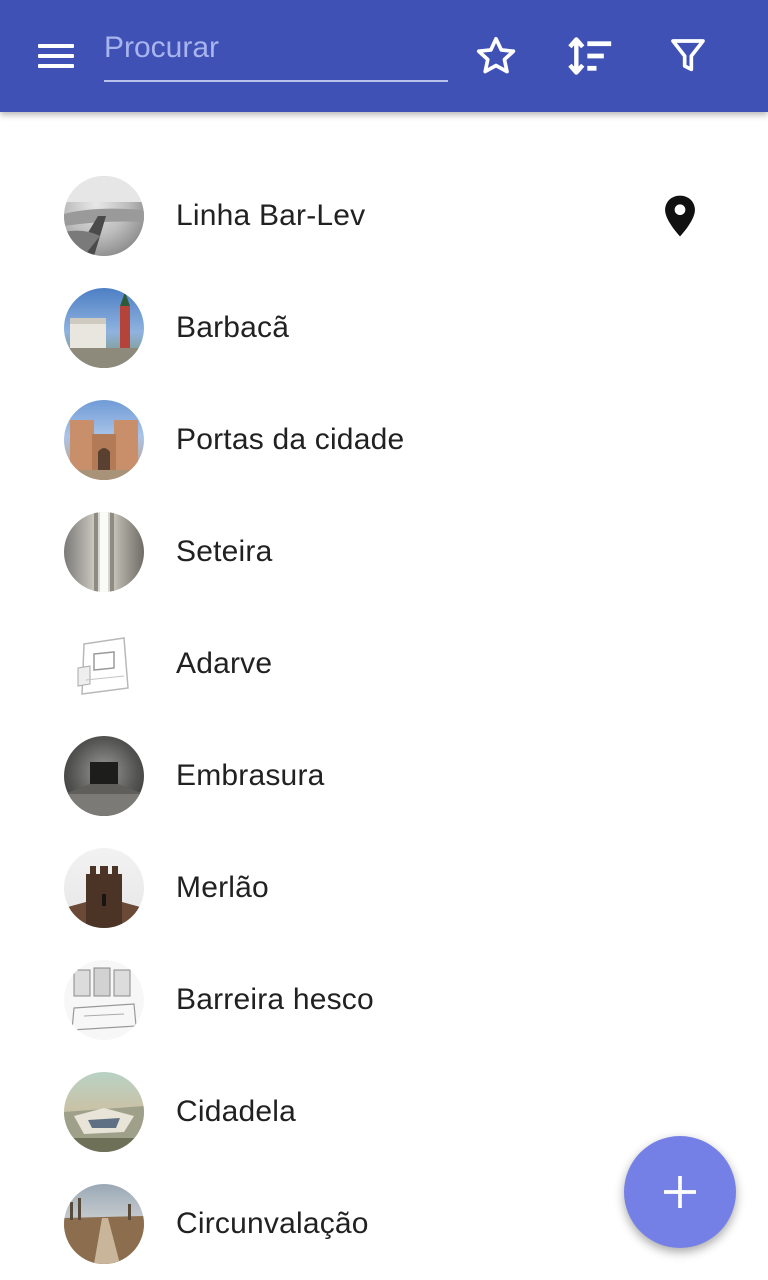  Describe the element at coordinates (275, 999) in the screenshot. I see `item-label: Barreira hesco` at that location.